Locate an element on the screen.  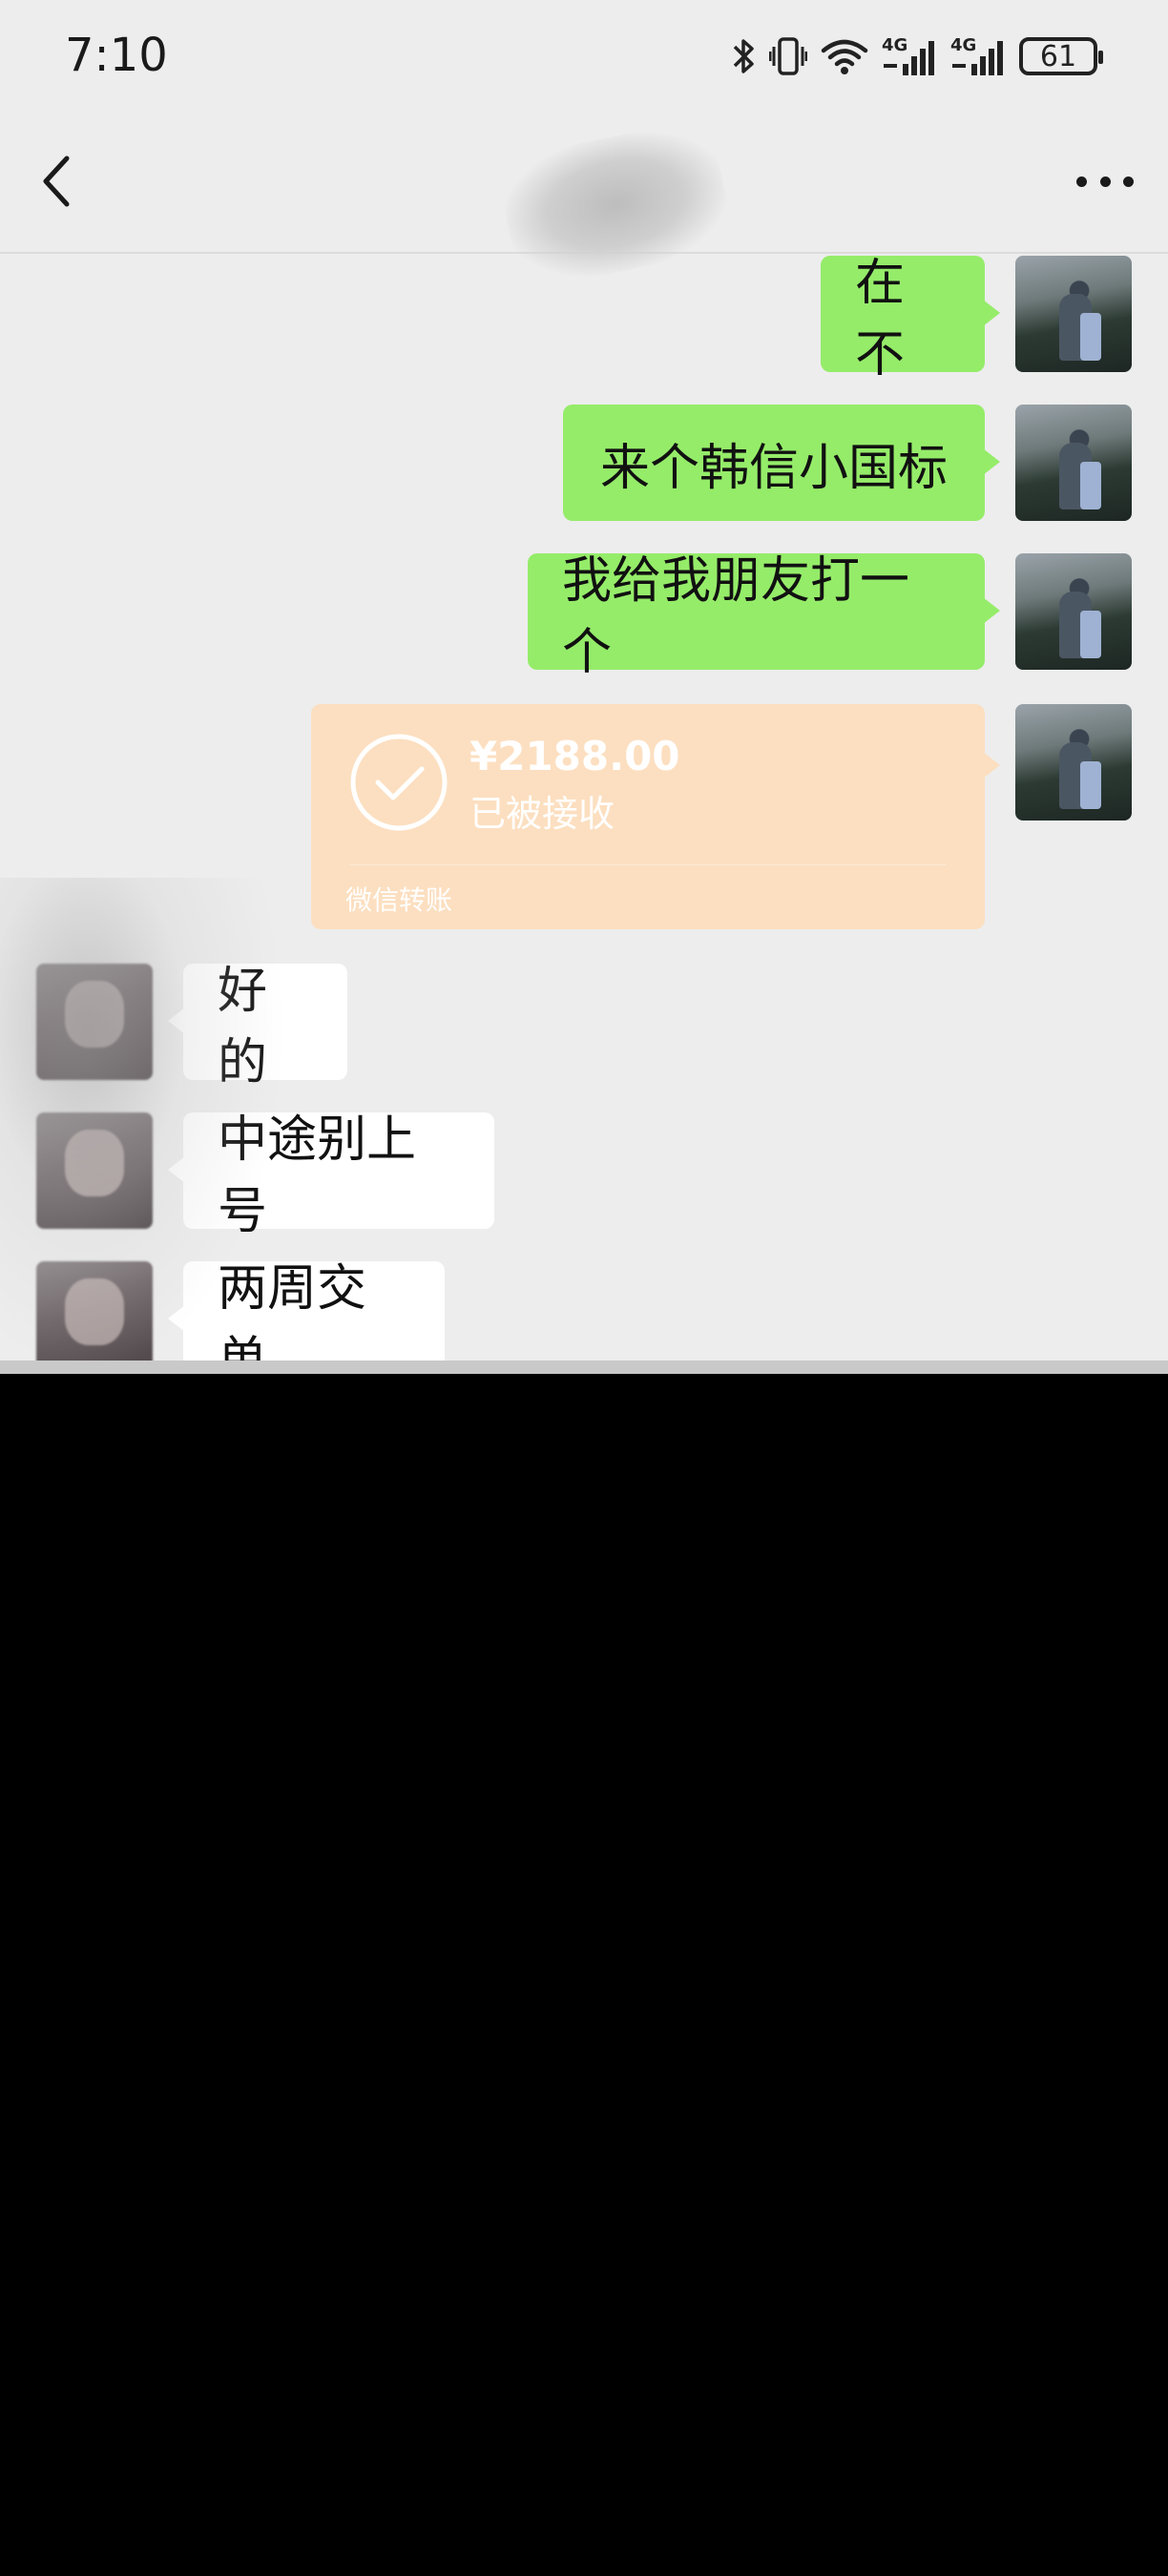
divider is located at coordinates (648, 864).